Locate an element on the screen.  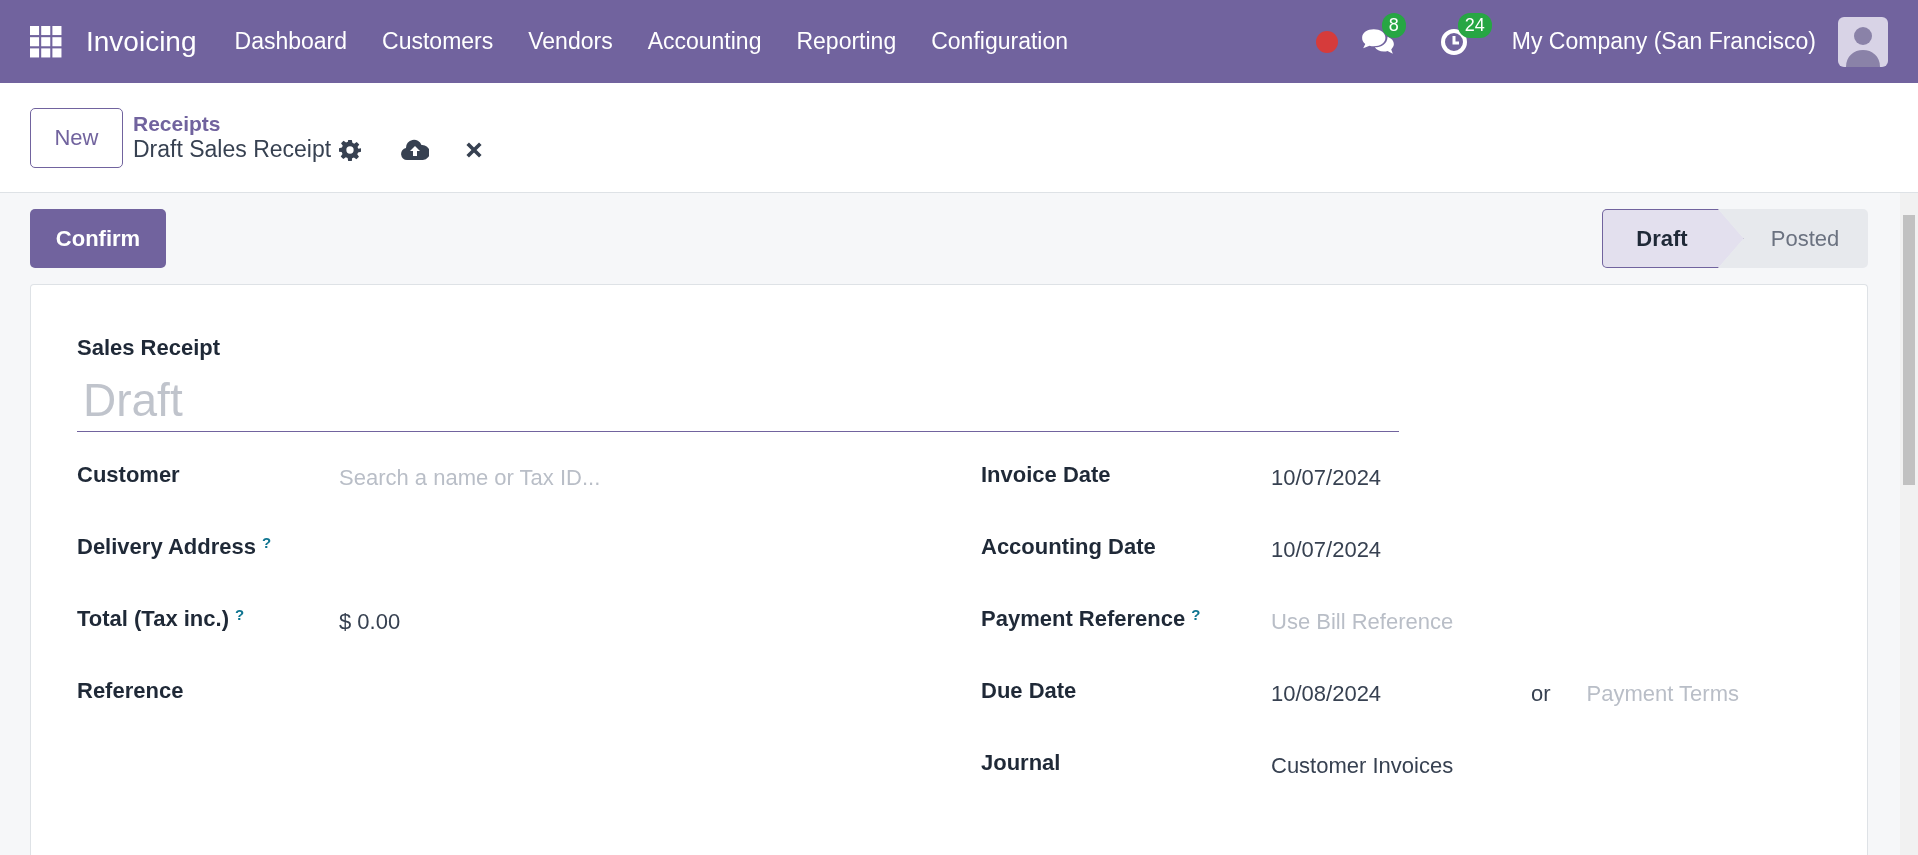
menu-item: Dashboard is located at coordinates (291, 41).